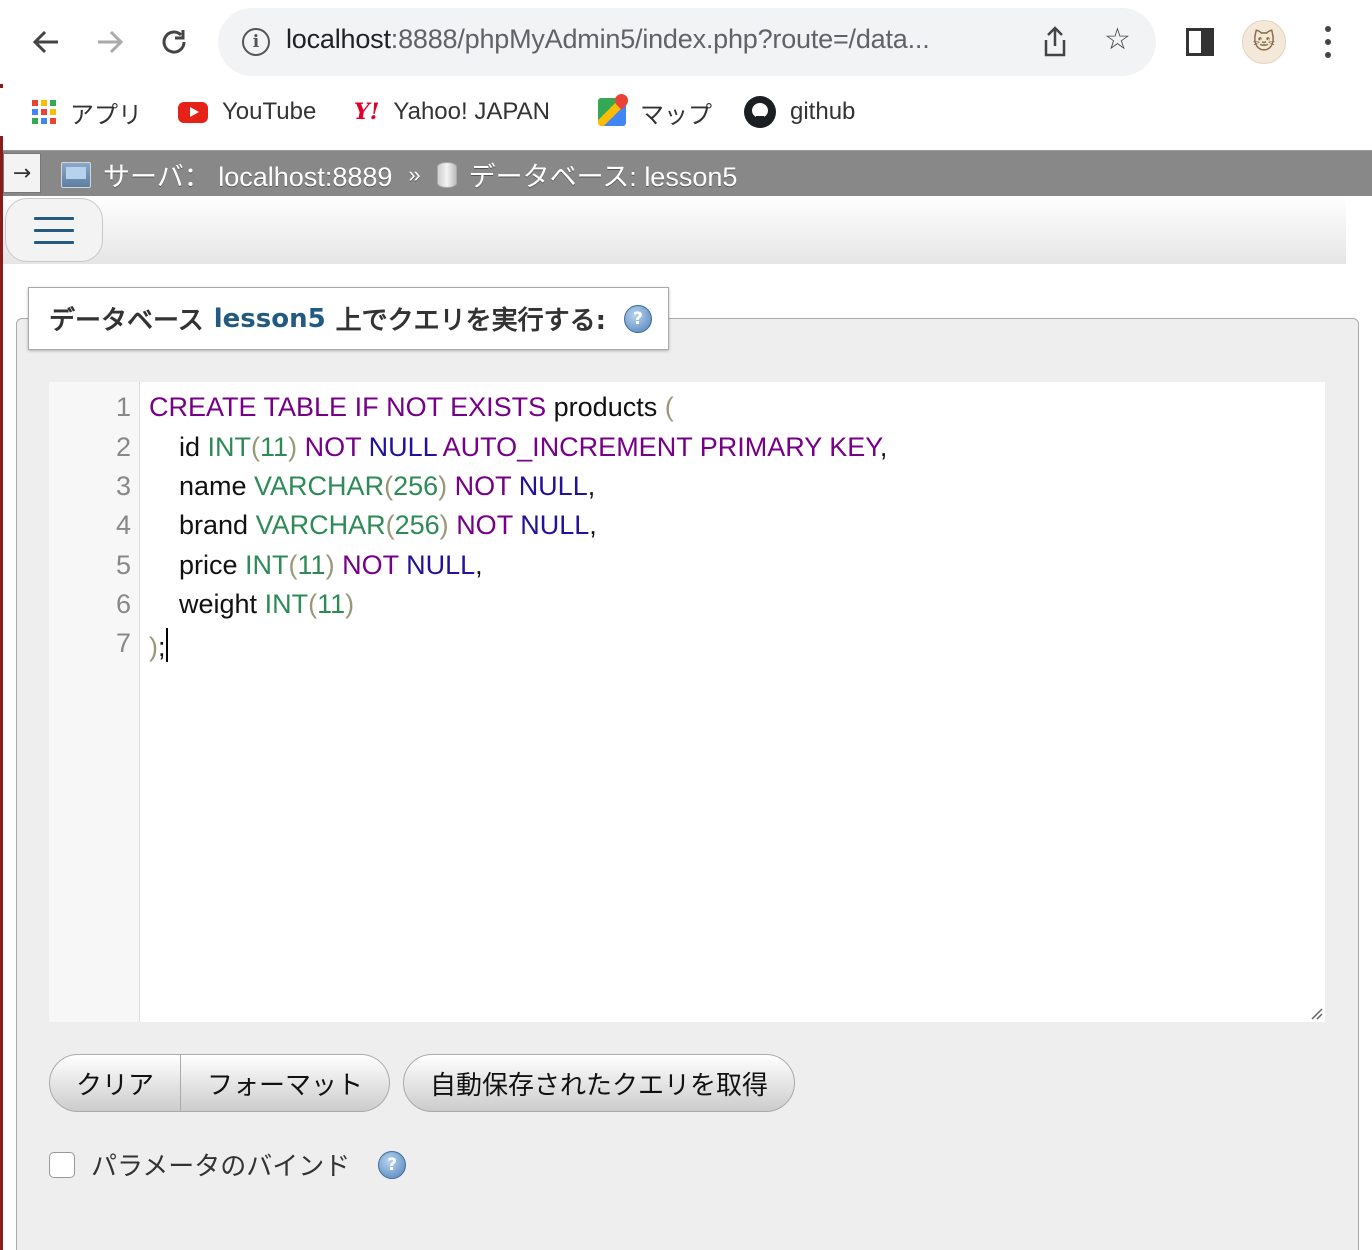  What do you see at coordinates (123, 407) in the screenshot?
I see `line-number: 1` at bounding box center [123, 407].